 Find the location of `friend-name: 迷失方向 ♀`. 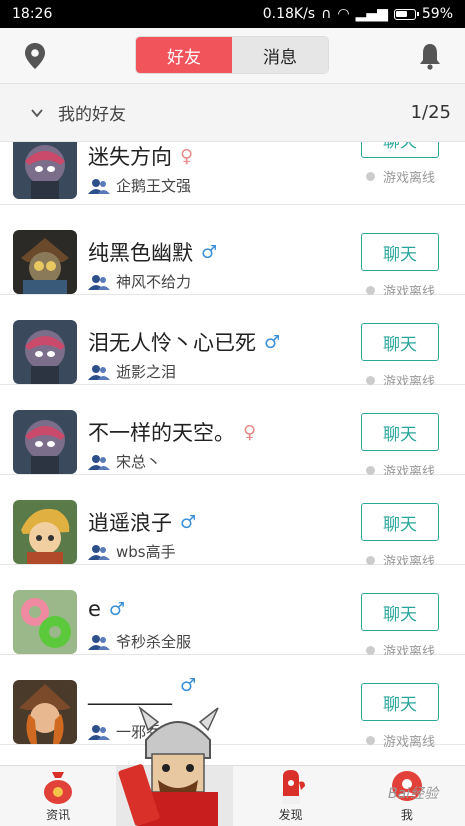

friend-name: 迷失方向 ♀ is located at coordinates (140, 156).